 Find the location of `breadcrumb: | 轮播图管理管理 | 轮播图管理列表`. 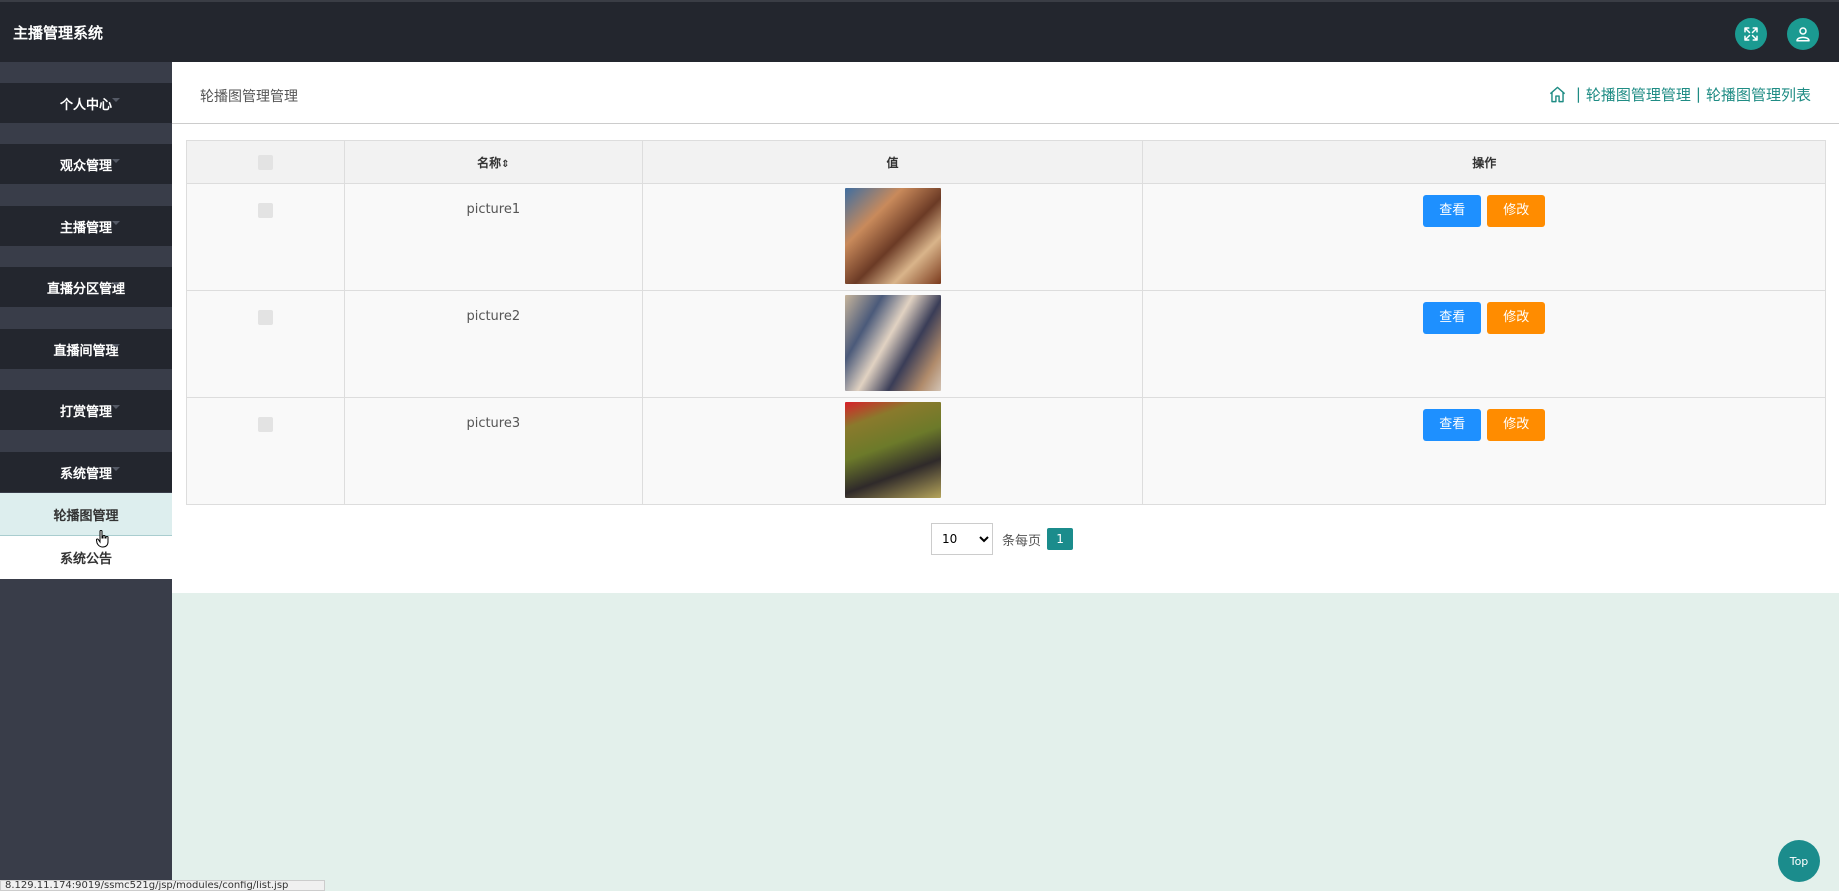

breadcrumb: | 轮播图管理管理 | 轮播图管理列表 is located at coordinates (1679, 94).